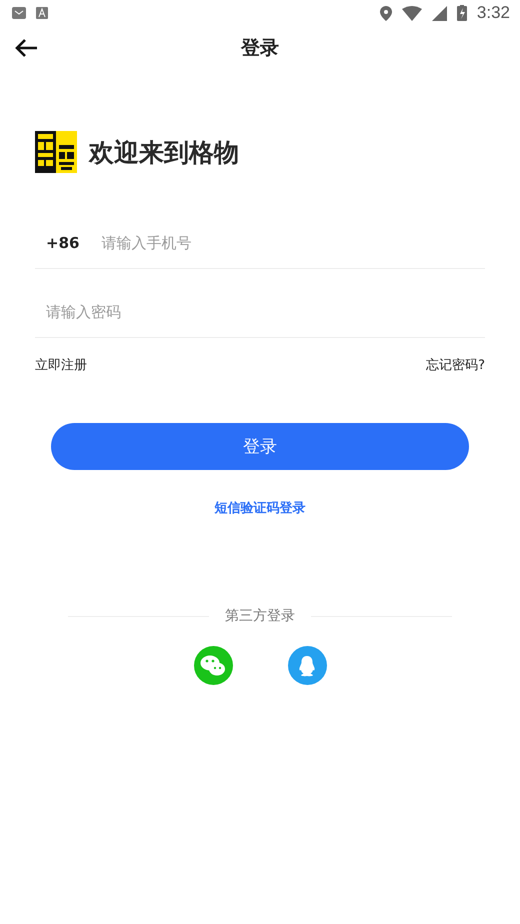 Image resolution: width=520 pixels, height=924 pixels. What do you see at coordinates (260, 48) in the screenshot?
I see `page-title: 登录` at bounding box center [260, 48].